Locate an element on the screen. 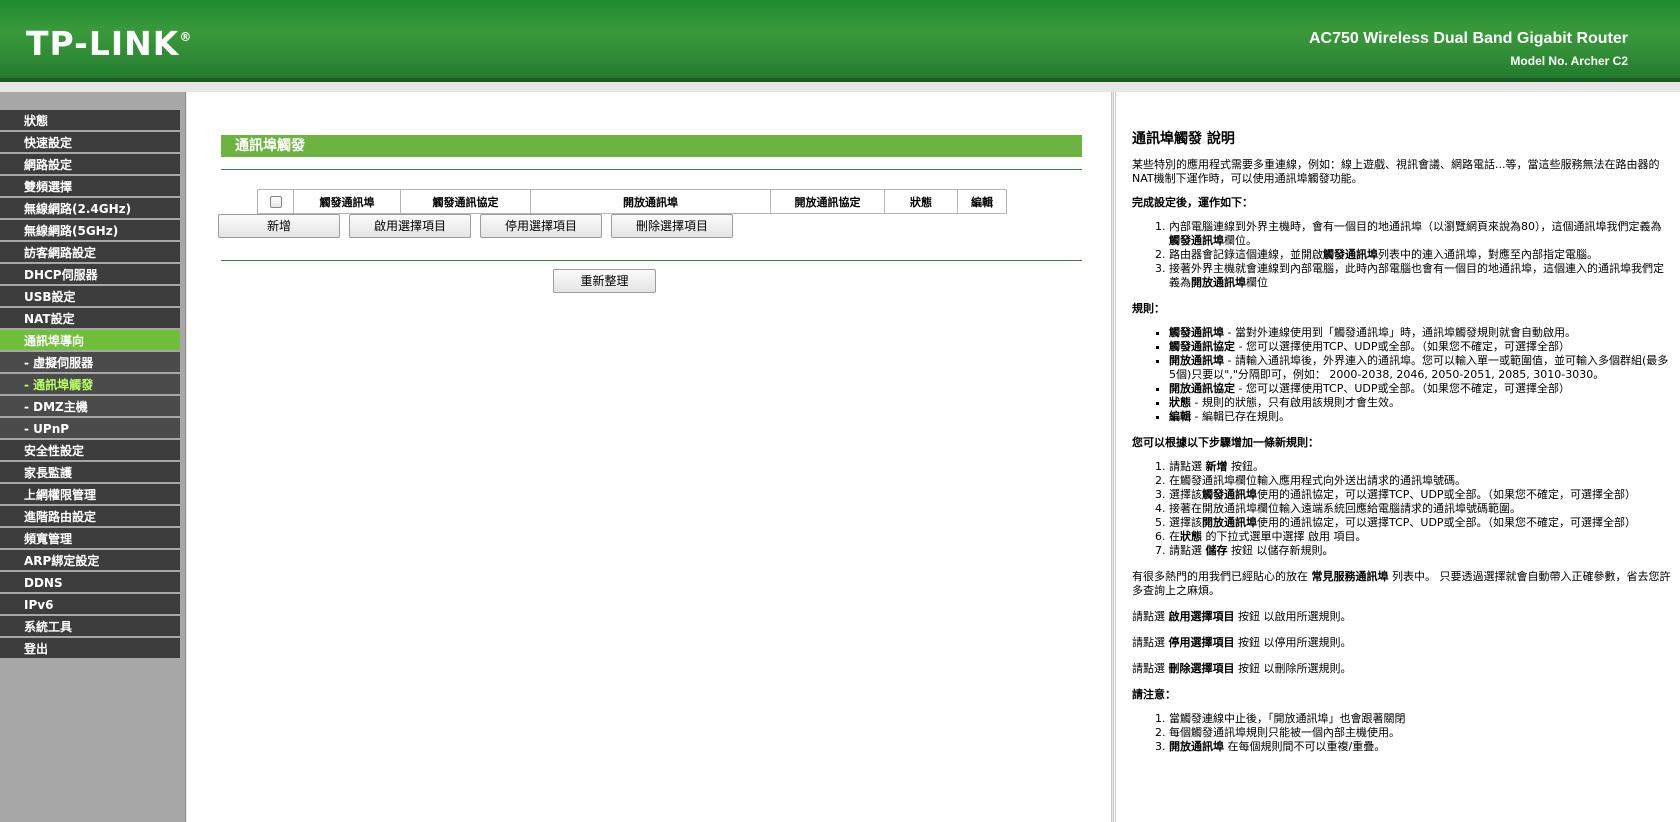  help-note-item: 每個觸發通訊埠規則只能被一個內部主機使用。 is located at coordinates (1420, 733).